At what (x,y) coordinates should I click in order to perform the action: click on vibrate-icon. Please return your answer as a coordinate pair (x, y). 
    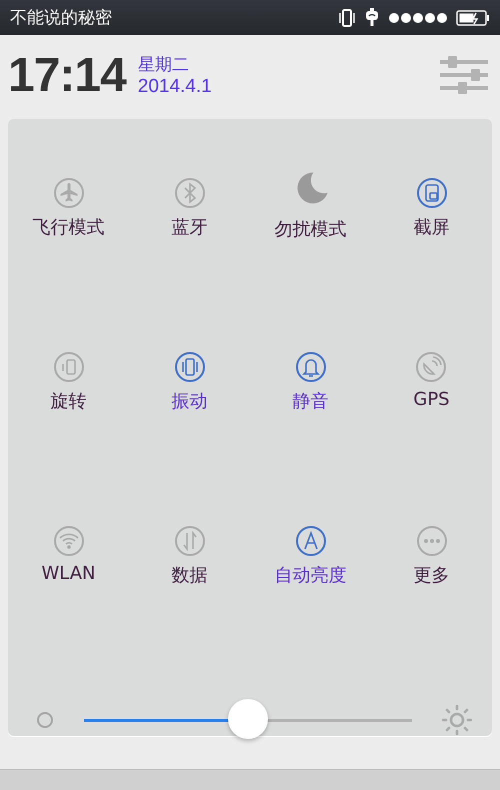
    Looking at the image, I should click on (347, 18).